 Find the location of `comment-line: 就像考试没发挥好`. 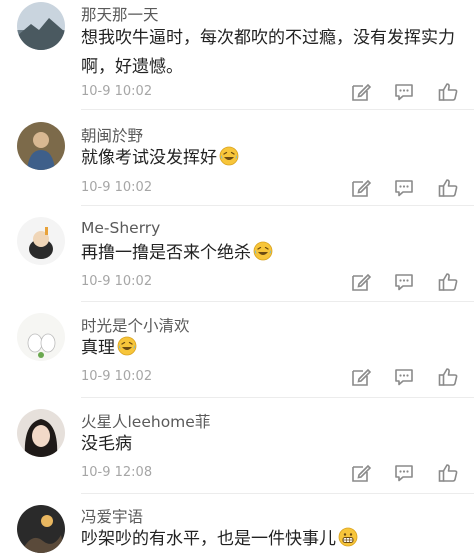

comment-line: 就像考试没发挥好 is located at coordinates (149, 158).